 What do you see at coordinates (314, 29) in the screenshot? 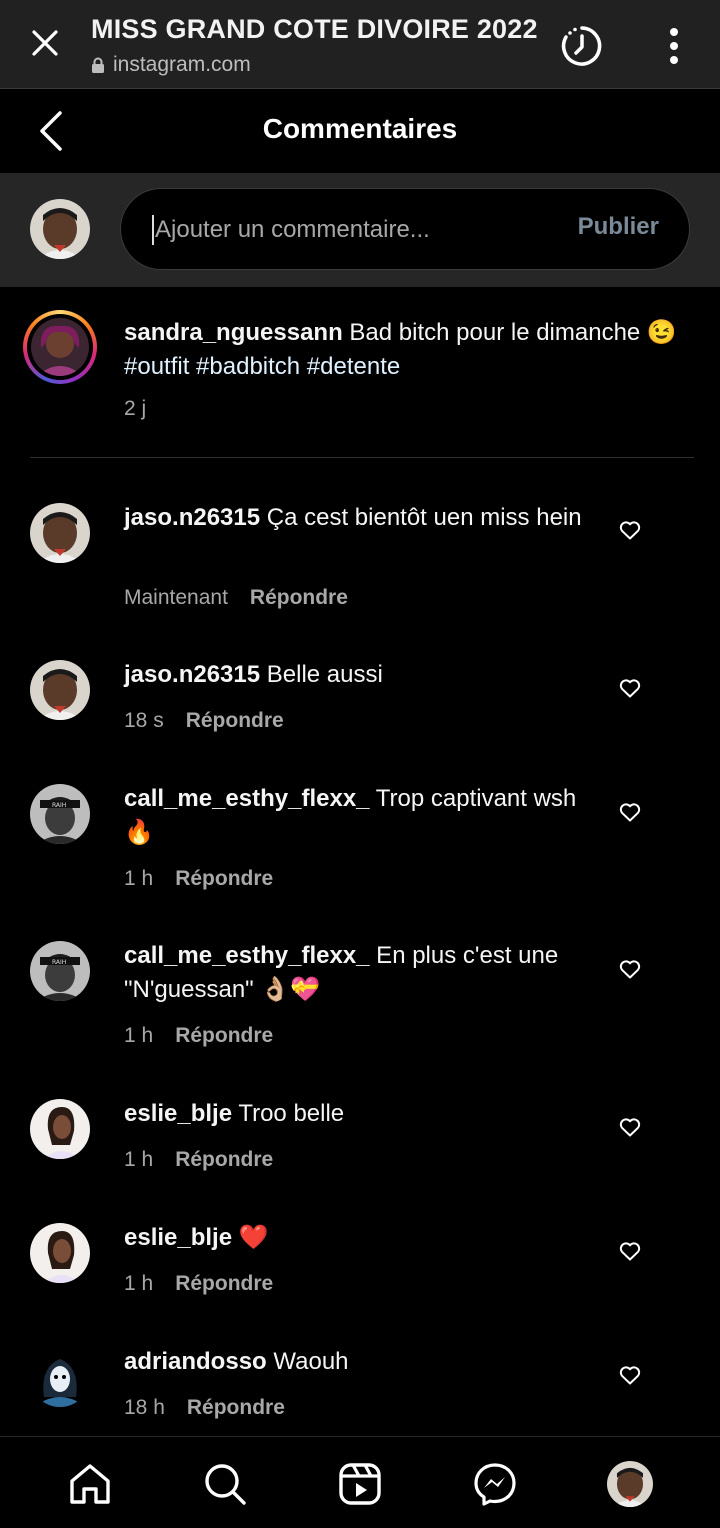
I see `browser-page-title: MISS GRAND COTE DIVOIRE 2022` at bounding box center [314, 29].